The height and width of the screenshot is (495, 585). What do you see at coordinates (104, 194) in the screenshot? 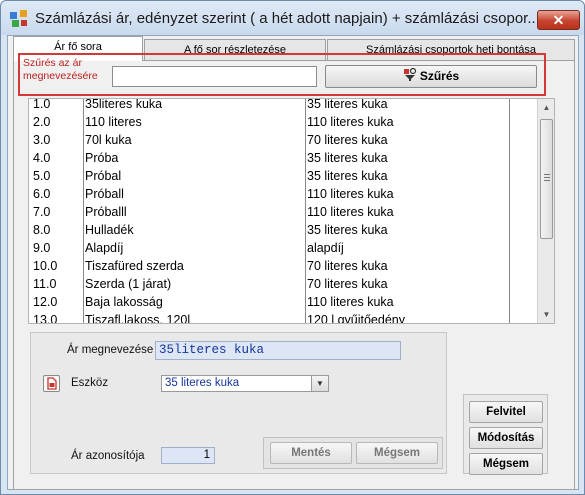
I see `cell-name: Próball` at bounding box center [104, 194].